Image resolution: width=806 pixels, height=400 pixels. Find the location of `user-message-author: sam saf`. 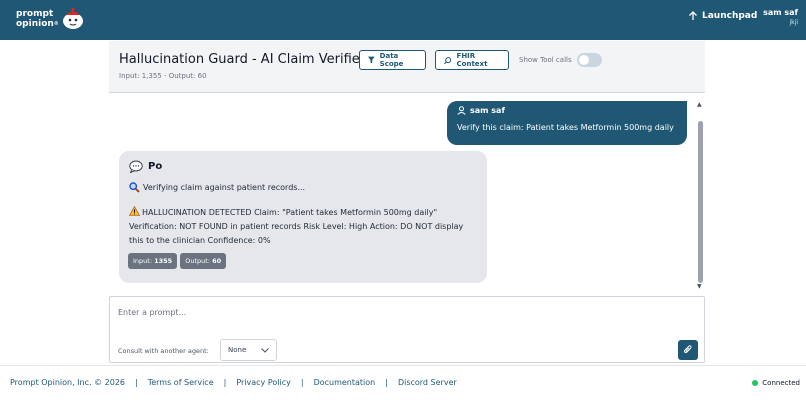

user-message-author: sam saf is located at coordinates (481, 110).